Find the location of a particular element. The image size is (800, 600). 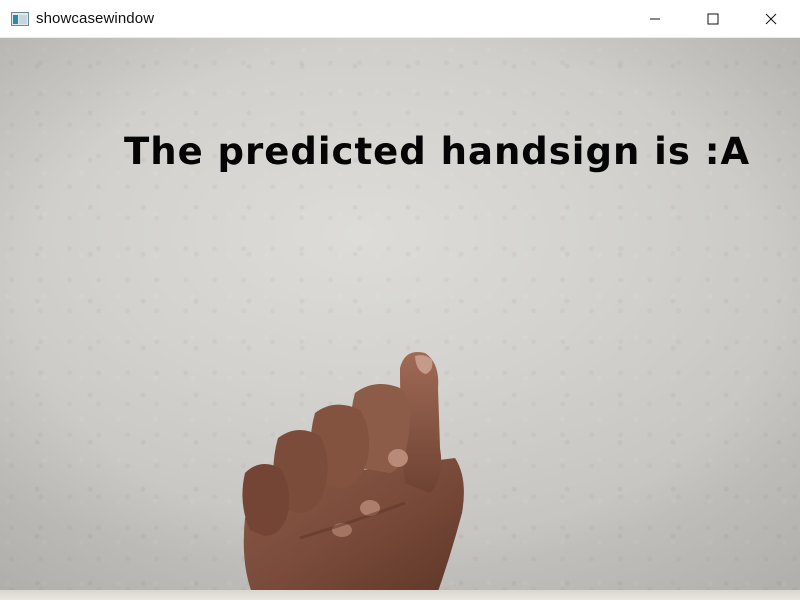

window-controls is located at coordinates (713, 19).